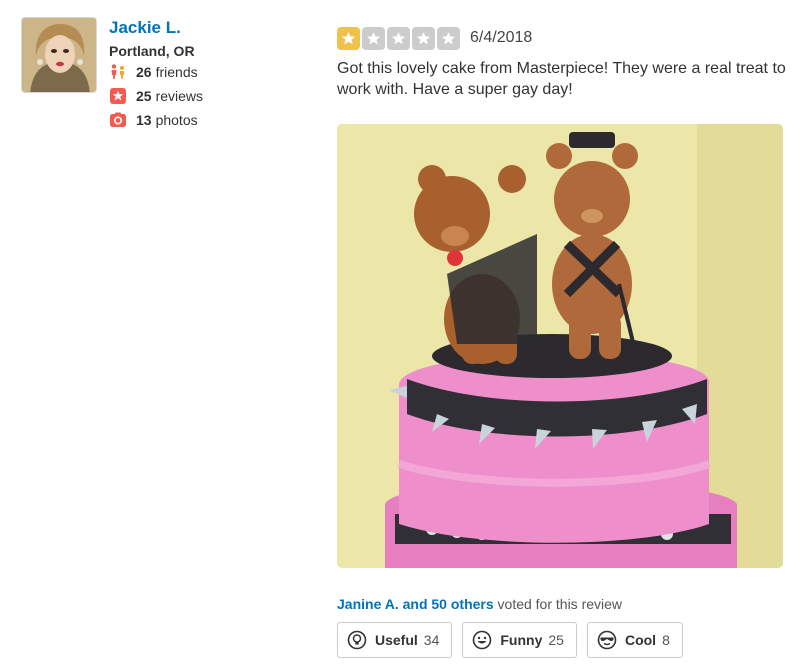 This screenshot has width=800, height=667. I want to click on cool-button: Cool 8, so click(634, 640).